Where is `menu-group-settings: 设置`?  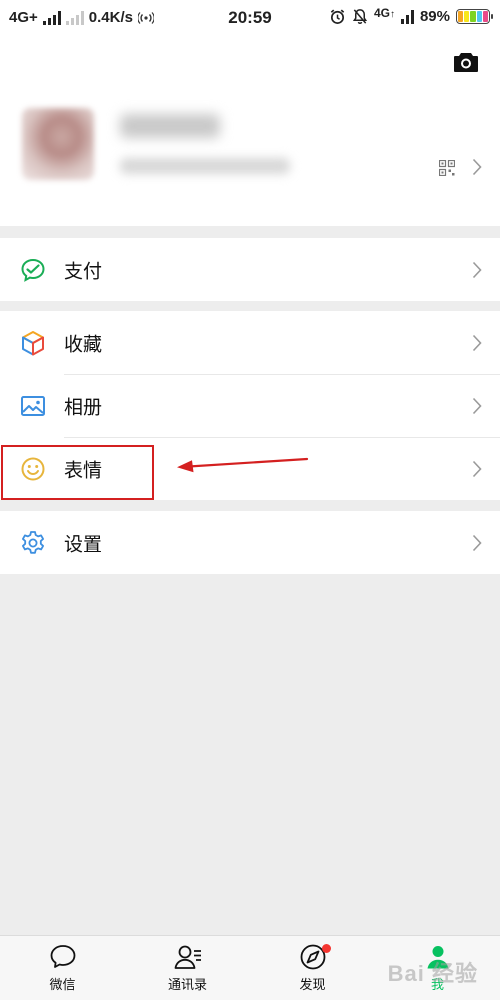
menu-group-settings: 设置 is located at coordinates (250, 542).